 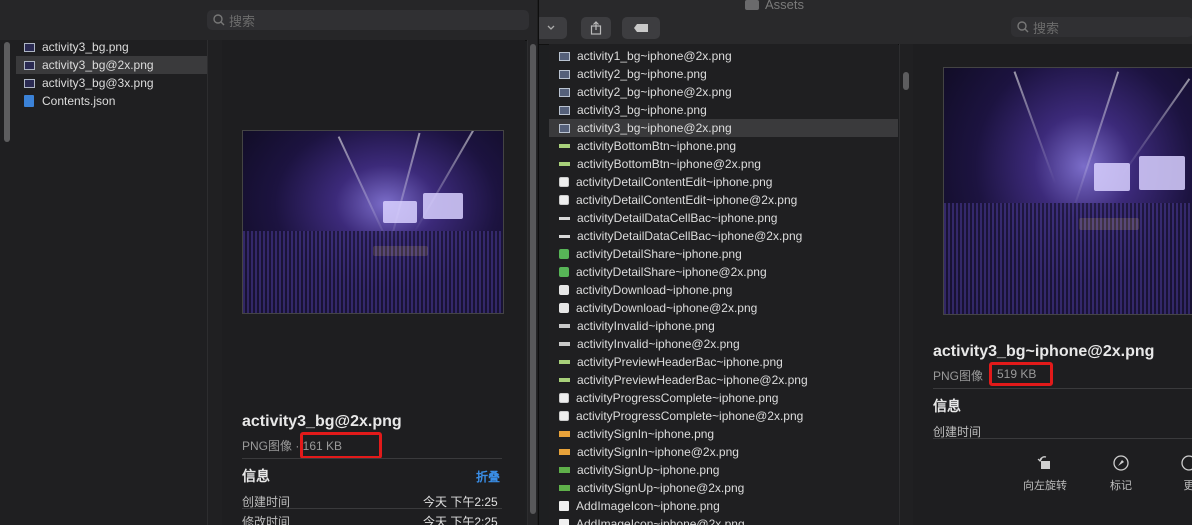 I want to click on right-file-name: activityBottomBtn~iphone@2x.png, so click(x=669, y=164).